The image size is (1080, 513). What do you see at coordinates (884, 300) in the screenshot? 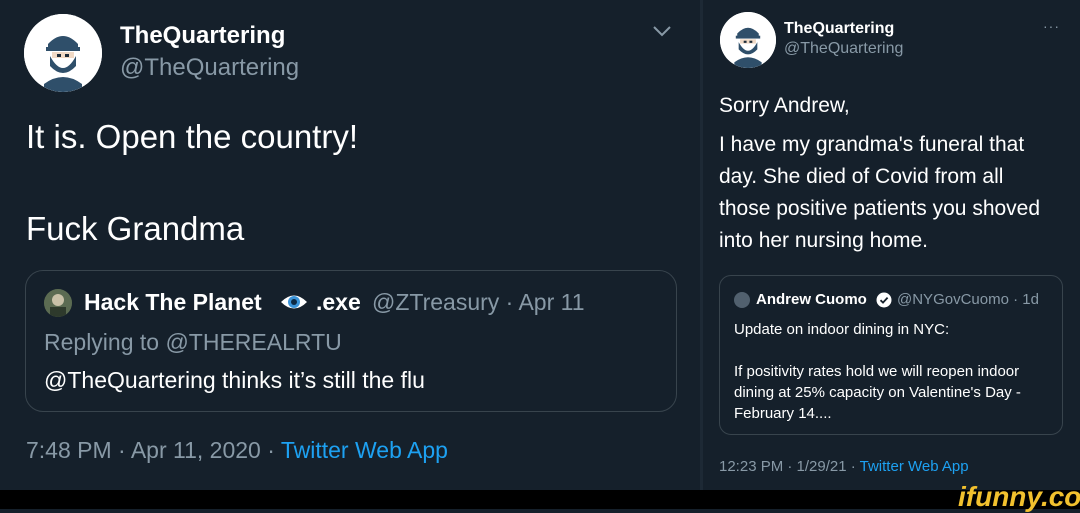
I see `verified-icon` at bounding box center [884, 300].